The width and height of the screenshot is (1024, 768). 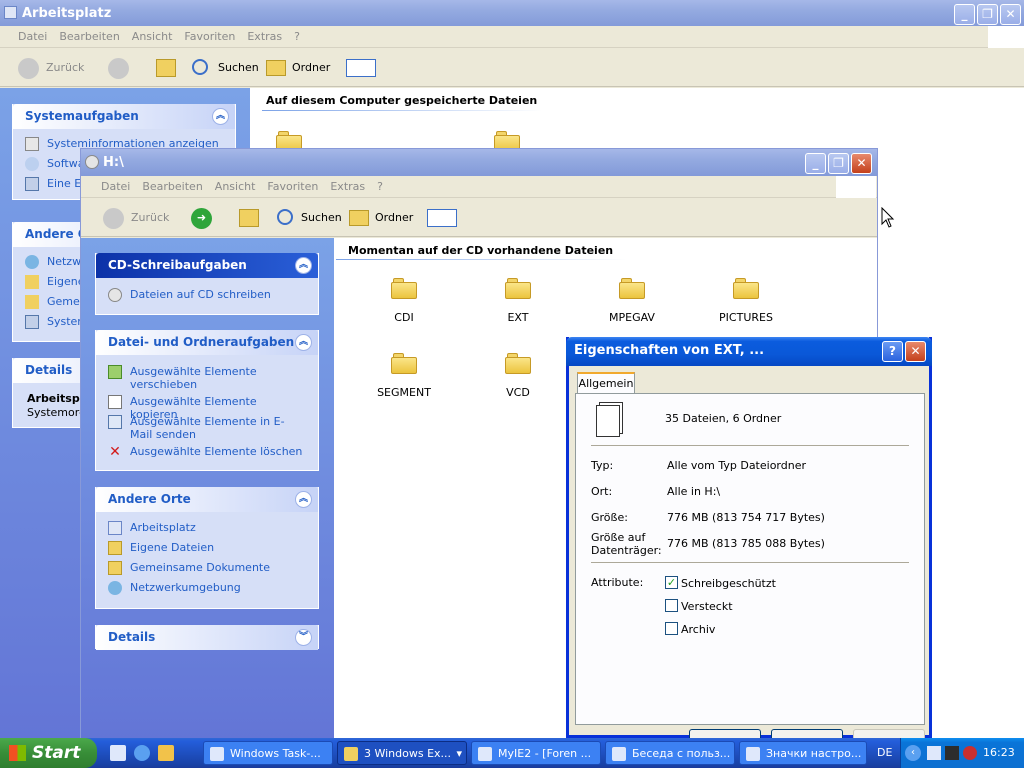 What do you see at coordinates (518, 392) in the screenshot?
I see `folder-label: VCD` at bounding box center [518, 392].